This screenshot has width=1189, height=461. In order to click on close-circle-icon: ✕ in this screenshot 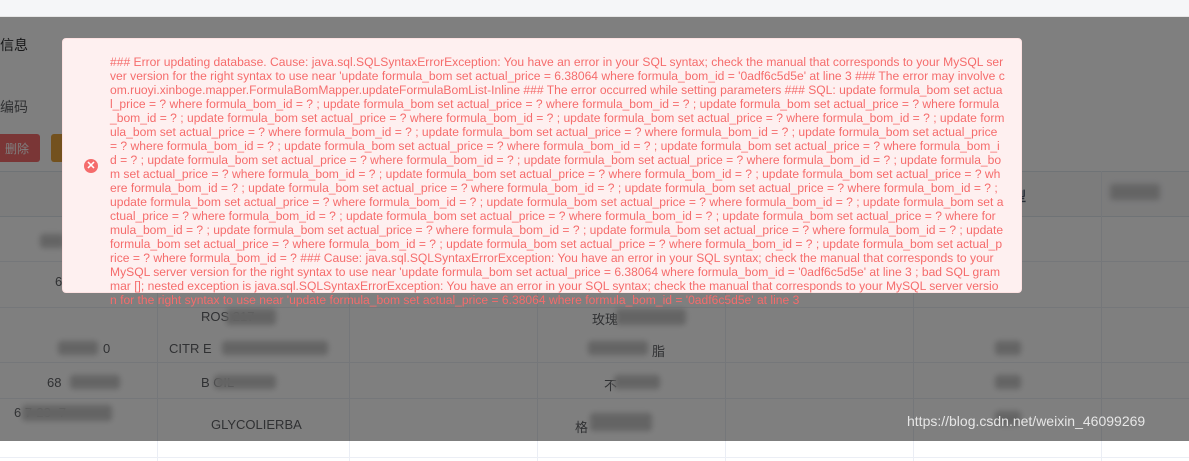, I will do `click(91, 166)`.